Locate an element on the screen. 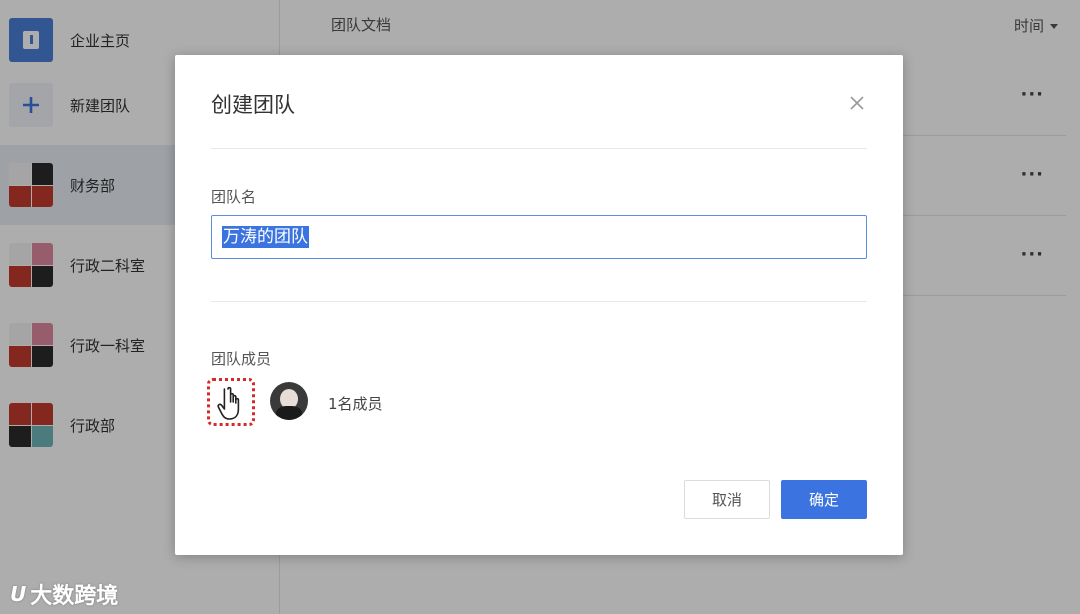 The width and height of the screenshot is (1080, 614). team-members-label: 团队成员 is located at coordinates (241, 359).